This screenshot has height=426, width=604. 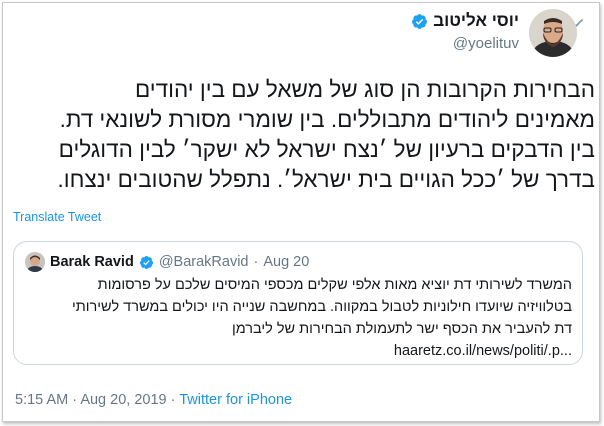 I want to click on quoted-author-name: Barak Ravid, so click(x=92, y=262).